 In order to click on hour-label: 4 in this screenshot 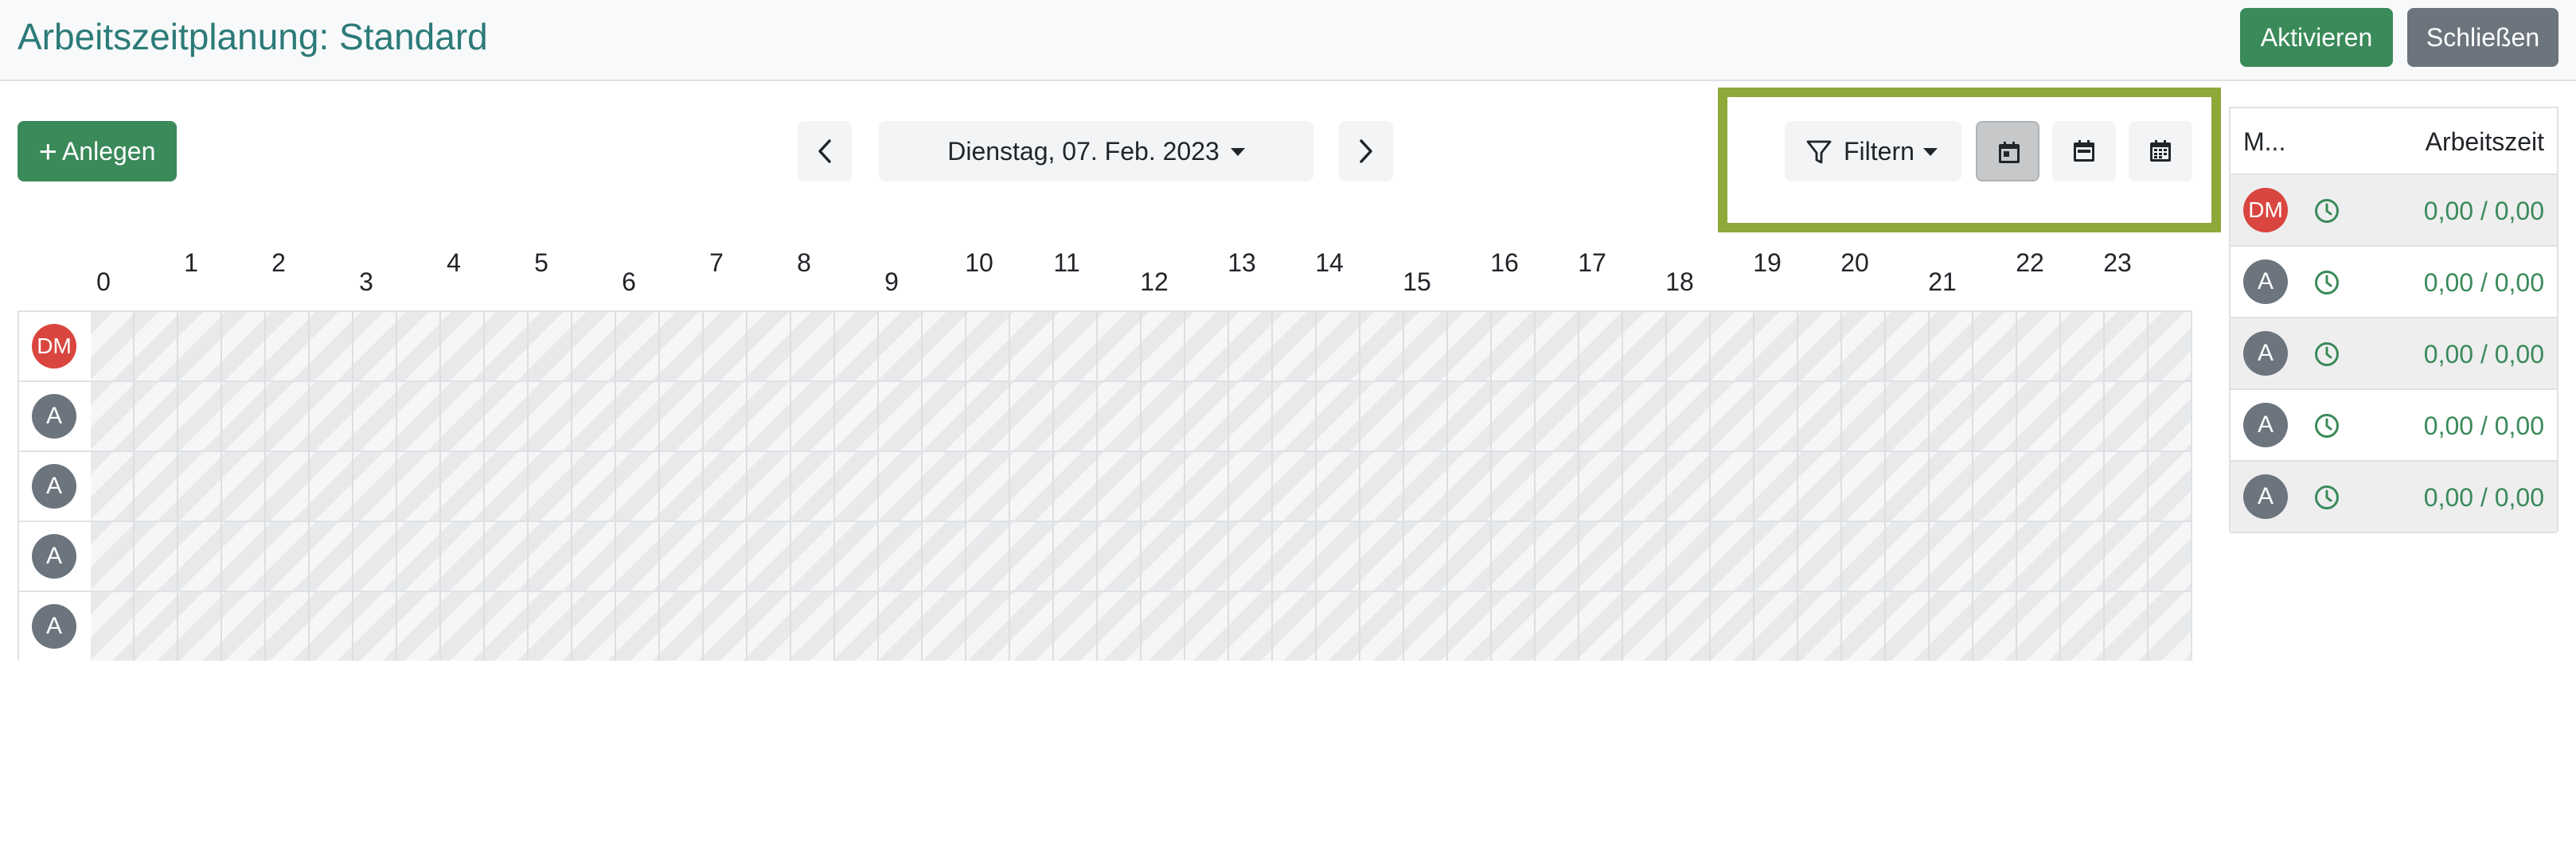, I will do `click(454, 262)`.